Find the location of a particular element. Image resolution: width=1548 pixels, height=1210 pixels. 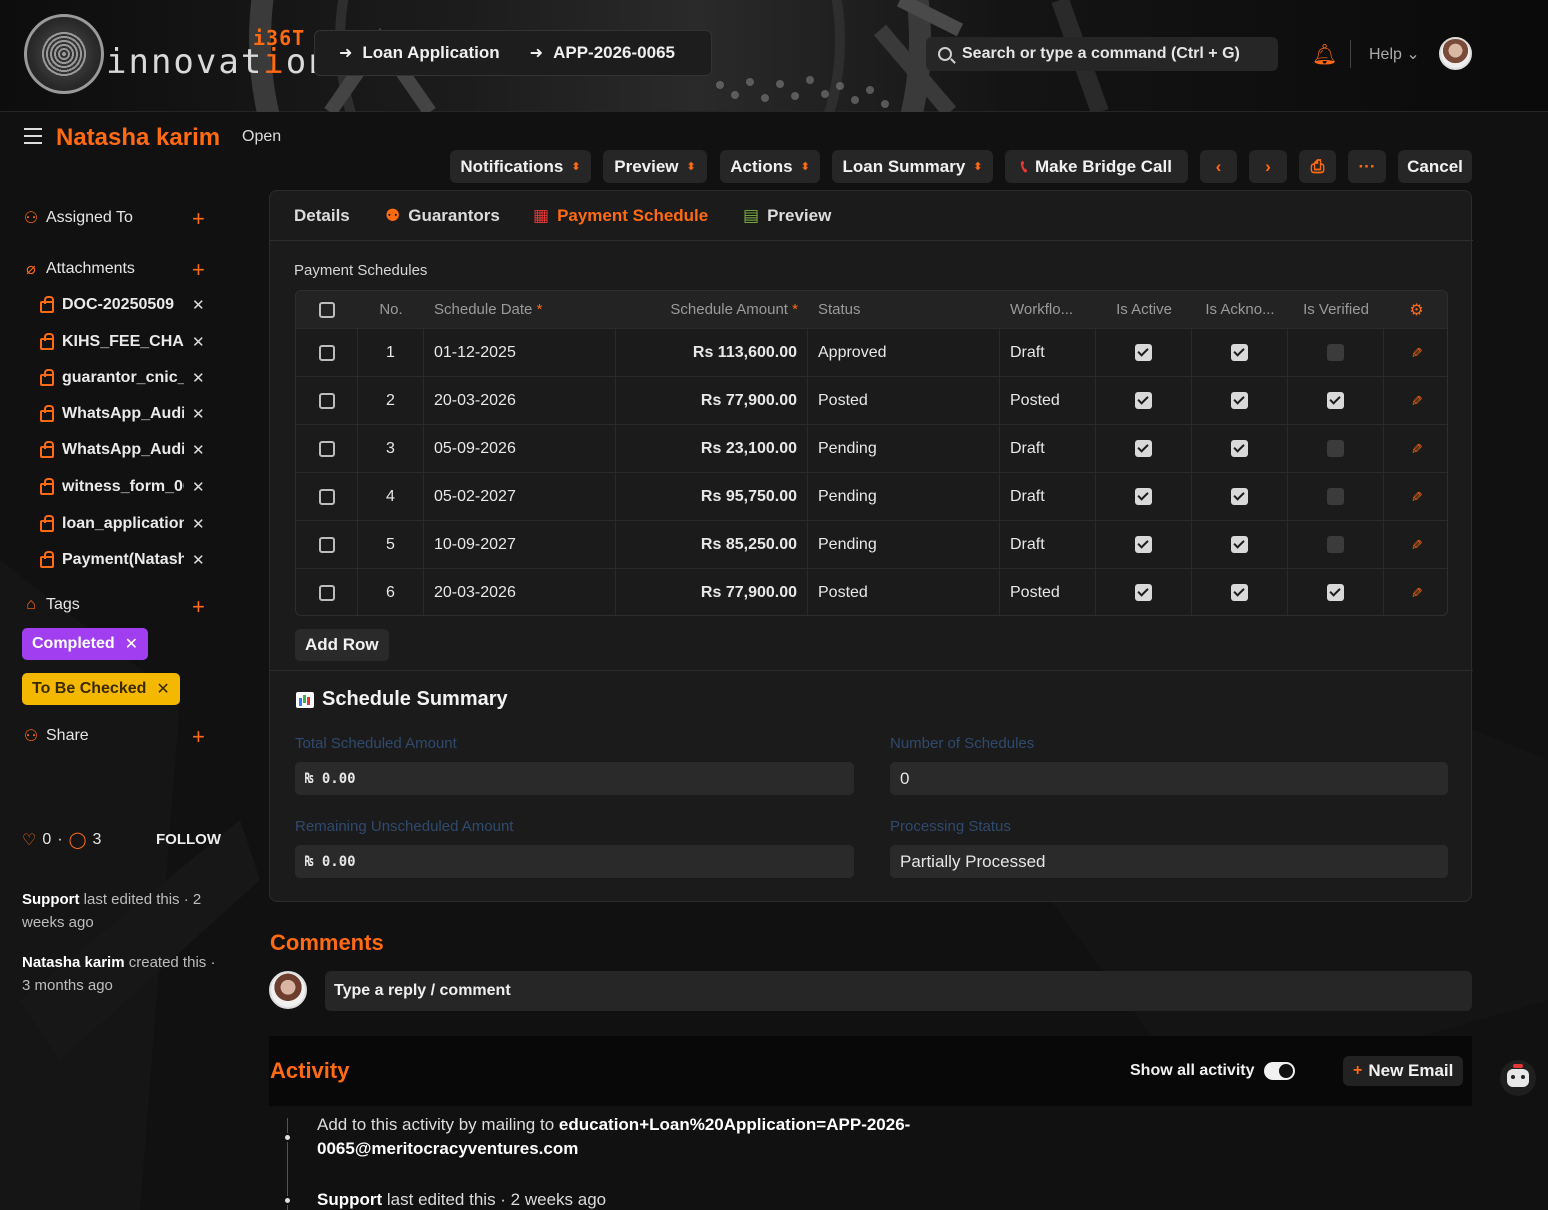

make-bridge-call-button: 📞︎ Make Bridge Call is located at coordinates (1096, 166).